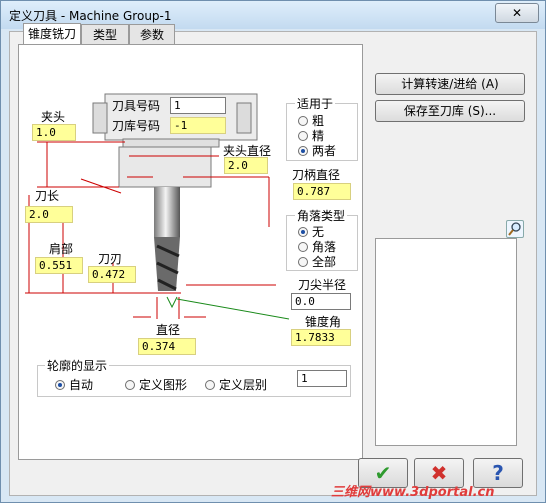 The image size is (546, 504). I want to click on tab-type: 类型, so click(105, 34).